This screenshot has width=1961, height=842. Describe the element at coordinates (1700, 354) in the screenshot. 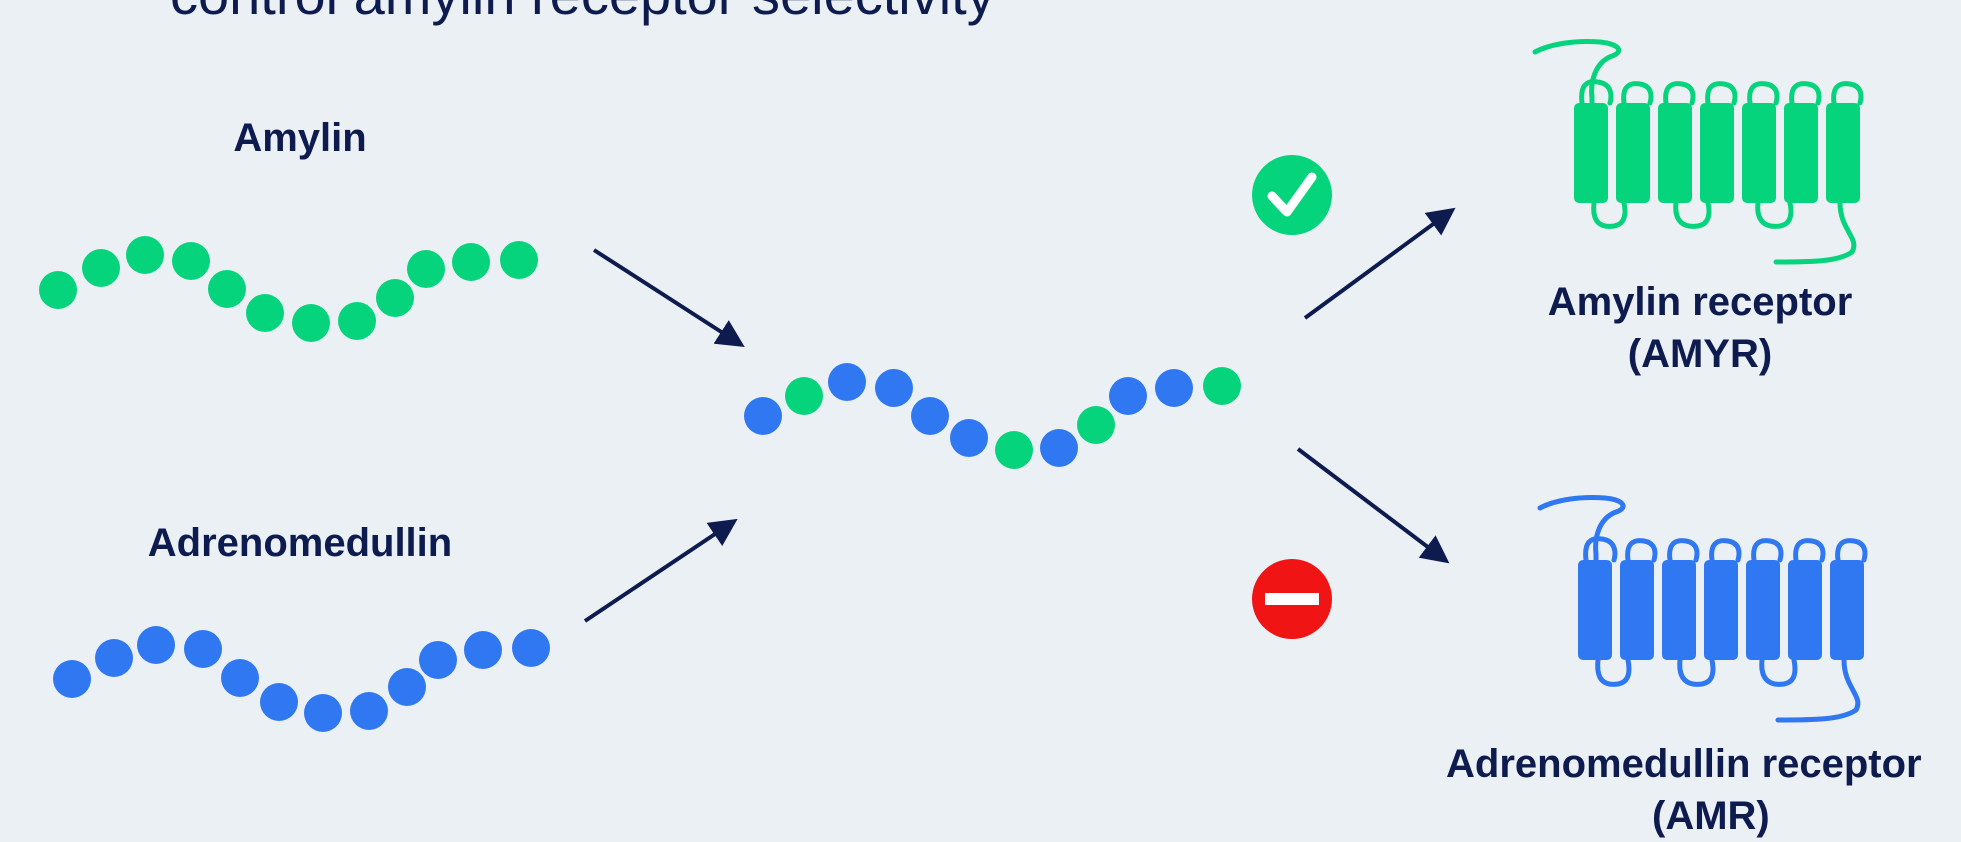

I see `amylin-receptor-abbrev: (AMYR)` at that location.